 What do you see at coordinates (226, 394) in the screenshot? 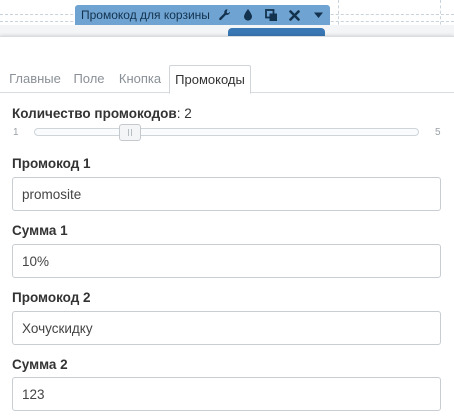
I see `sum-2-input` at bounding box center [226, 394].